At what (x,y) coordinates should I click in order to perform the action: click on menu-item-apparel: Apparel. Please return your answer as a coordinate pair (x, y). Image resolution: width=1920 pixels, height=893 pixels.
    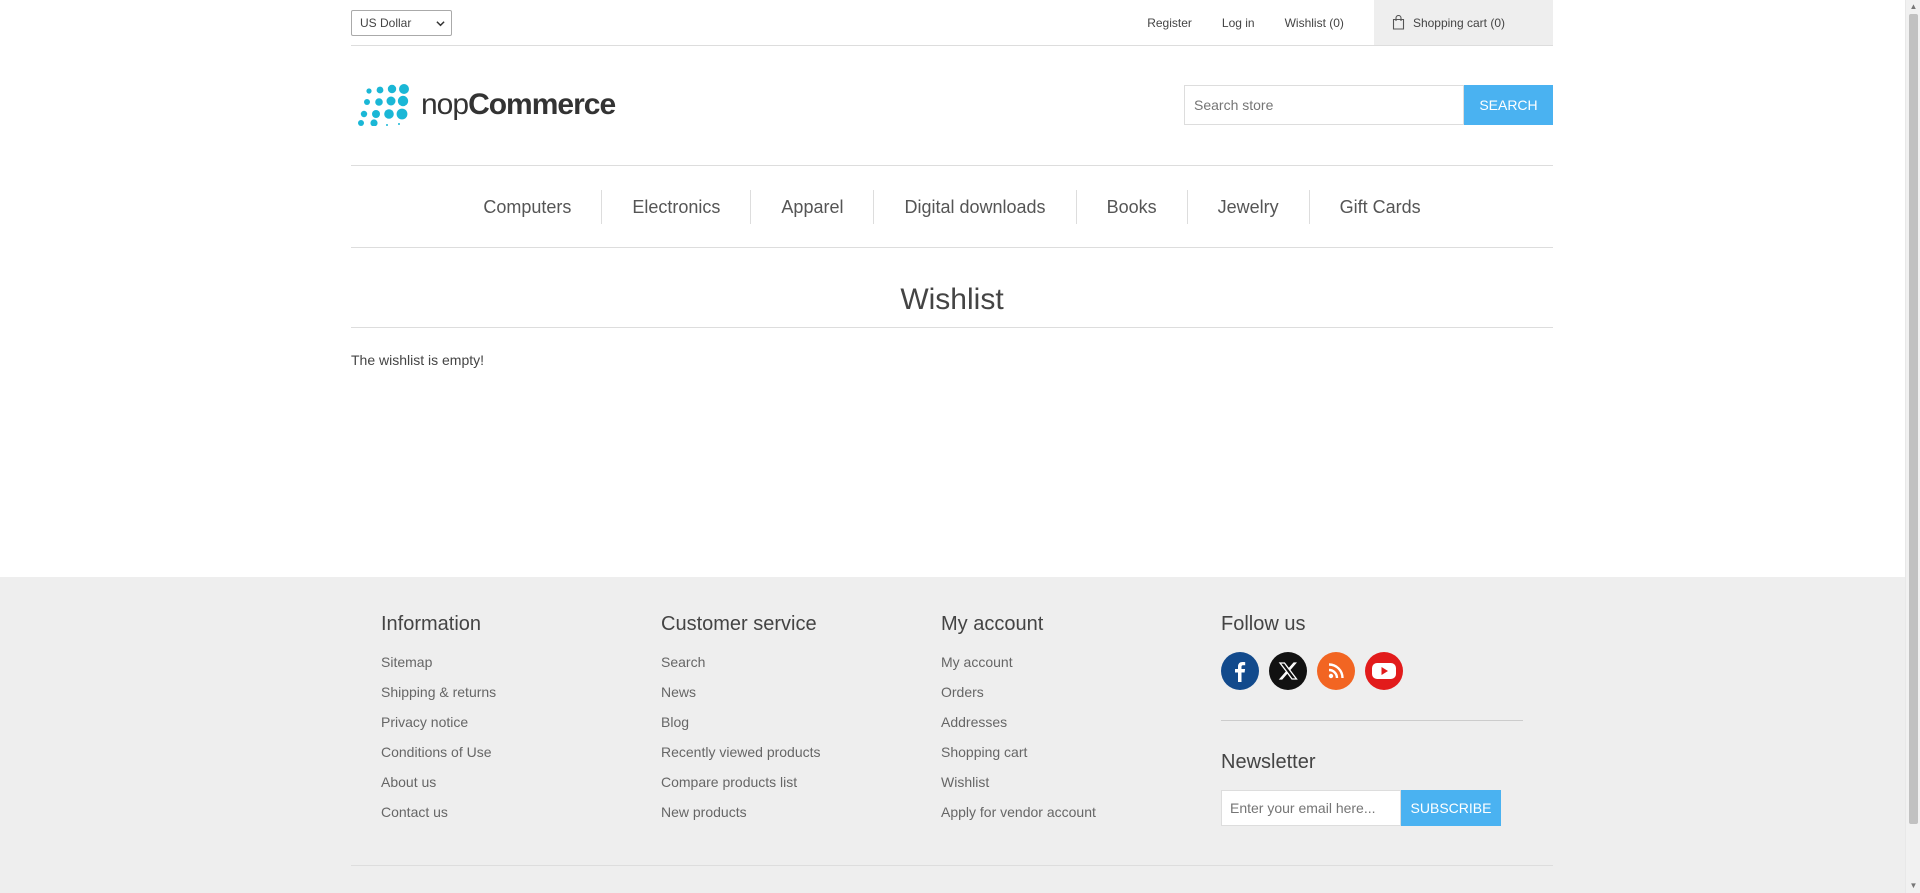
    Looking at the image, I should click on (811, 206).